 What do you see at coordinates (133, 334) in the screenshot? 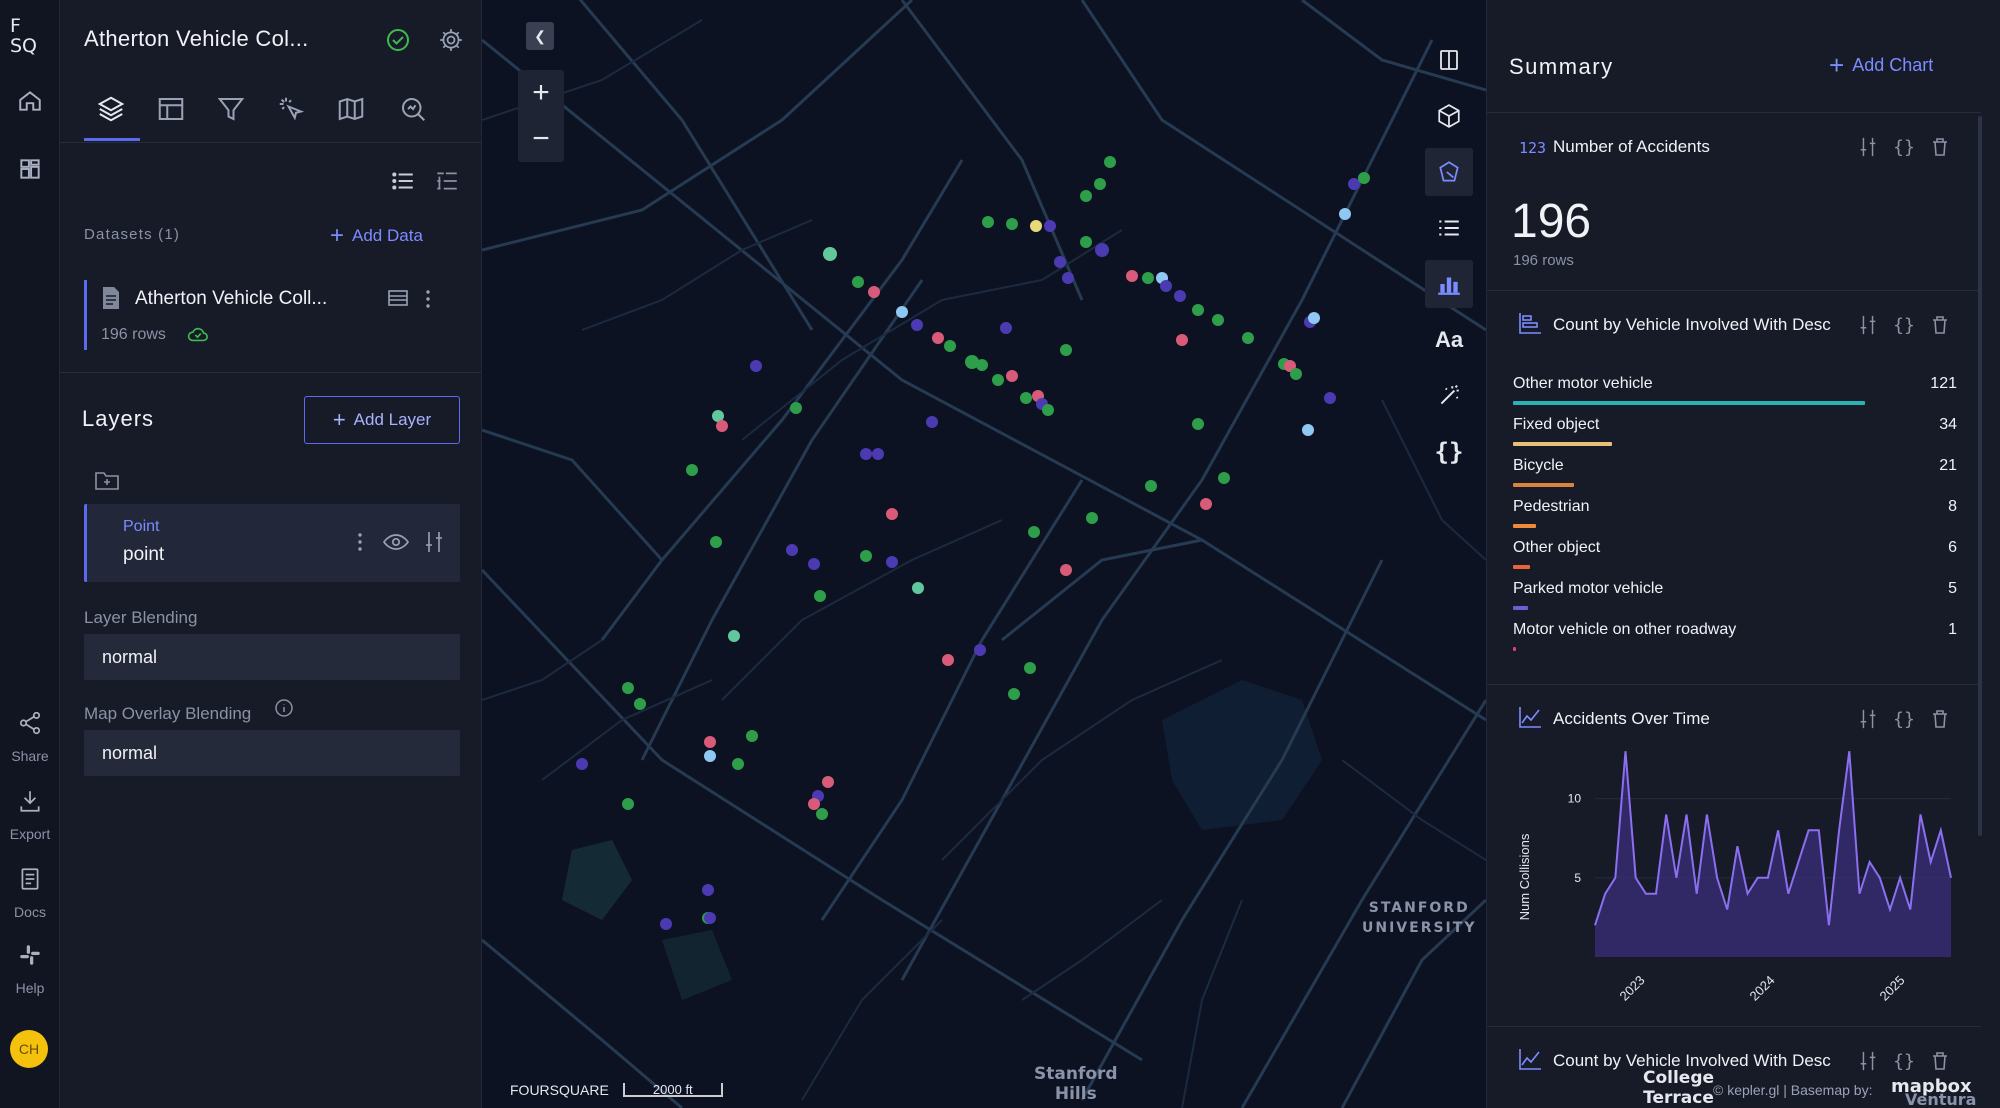
I see `dataset-rows: 196 rows` at bounding box center [133, 334].